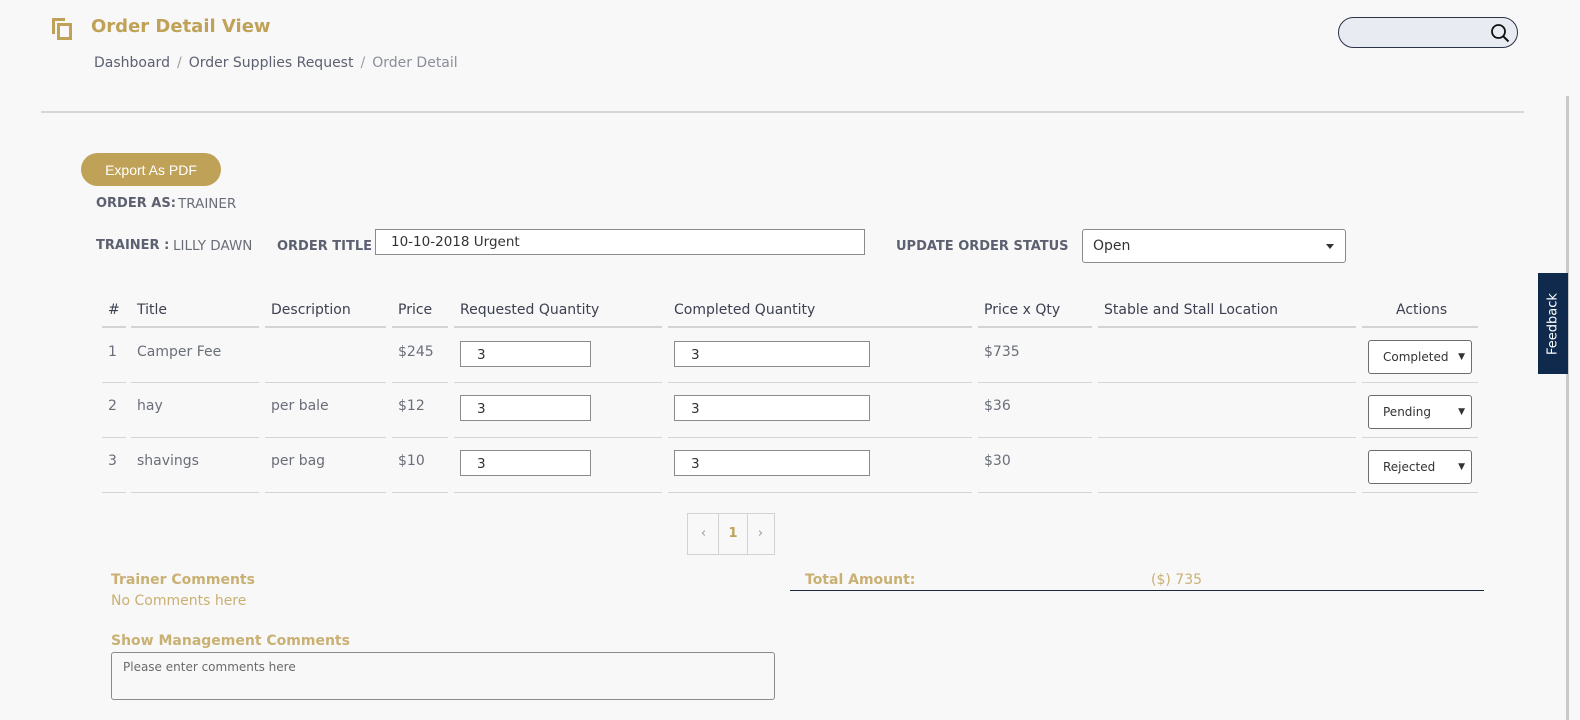 The width and height of the screenshot is (1580, 720). What do you see at coordinates (772, 354) in the screenshot?
I see `row-1-completed-quantity-input: 3` at bounding box center [772, 354].